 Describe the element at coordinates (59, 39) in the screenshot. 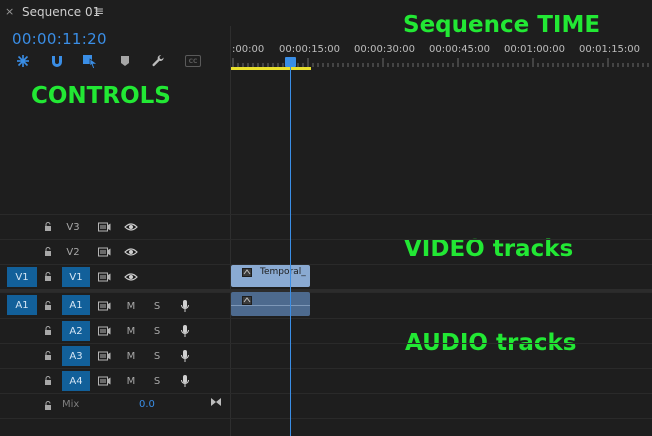

I see `playhead-timecode: 00:00:11:20` at that location.